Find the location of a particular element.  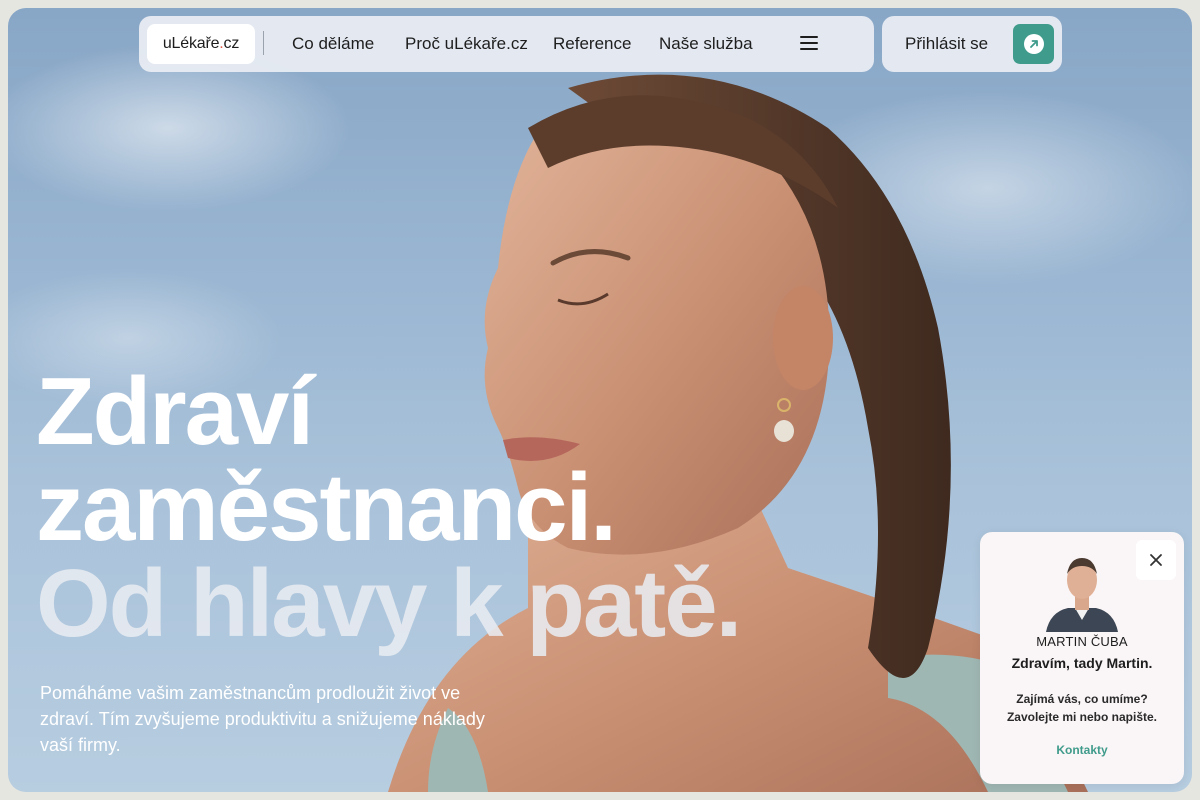

nav-link-proc-ulekare: Proč uLékaře.cz is located at coordinates (466, 44).